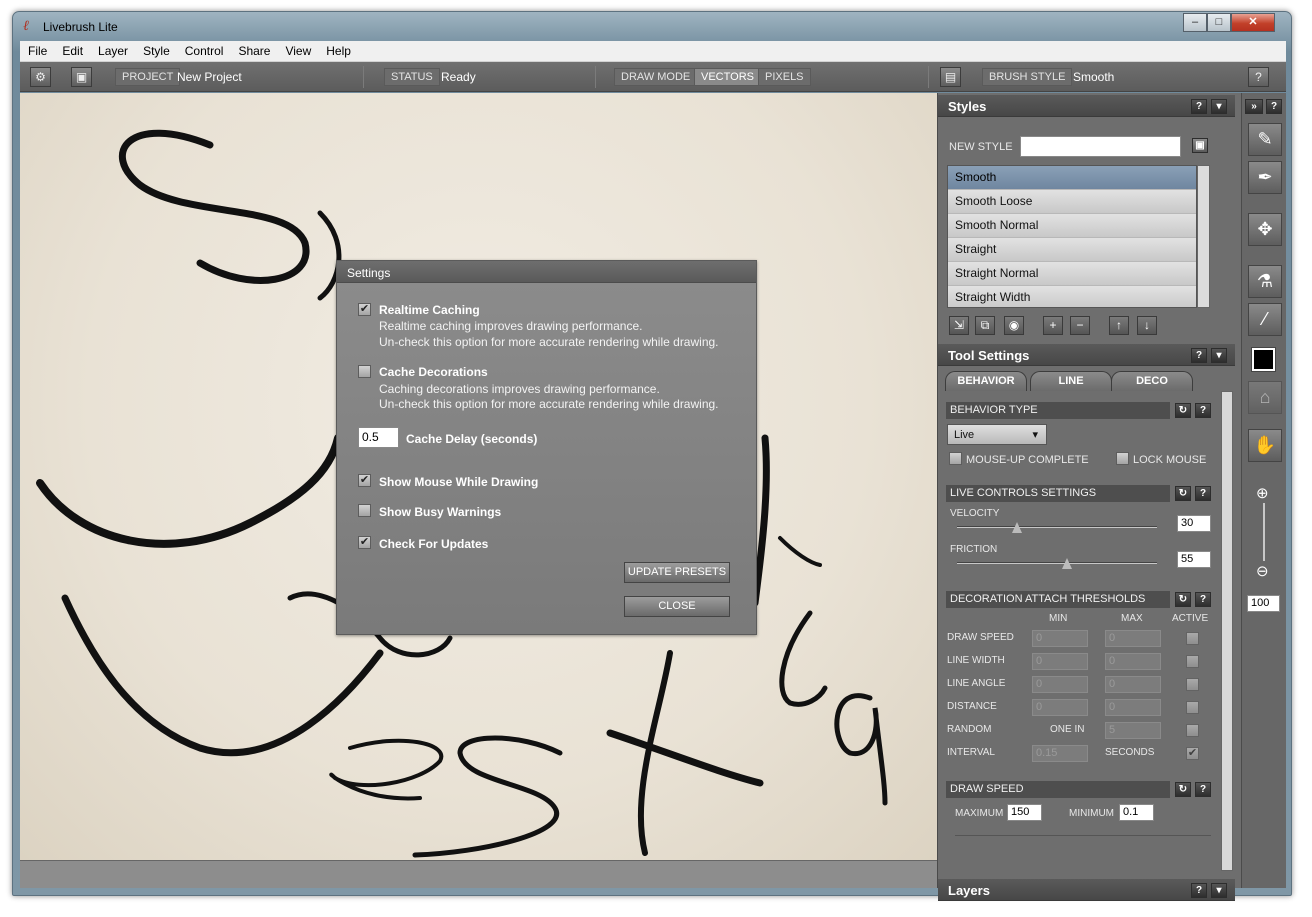 This screenshot has height=917, width=1312. What do you see at coordinates (955, 458) in the screenshot?
I see `mouse-up-complete-checkbox` at bounding box center [955, 458].